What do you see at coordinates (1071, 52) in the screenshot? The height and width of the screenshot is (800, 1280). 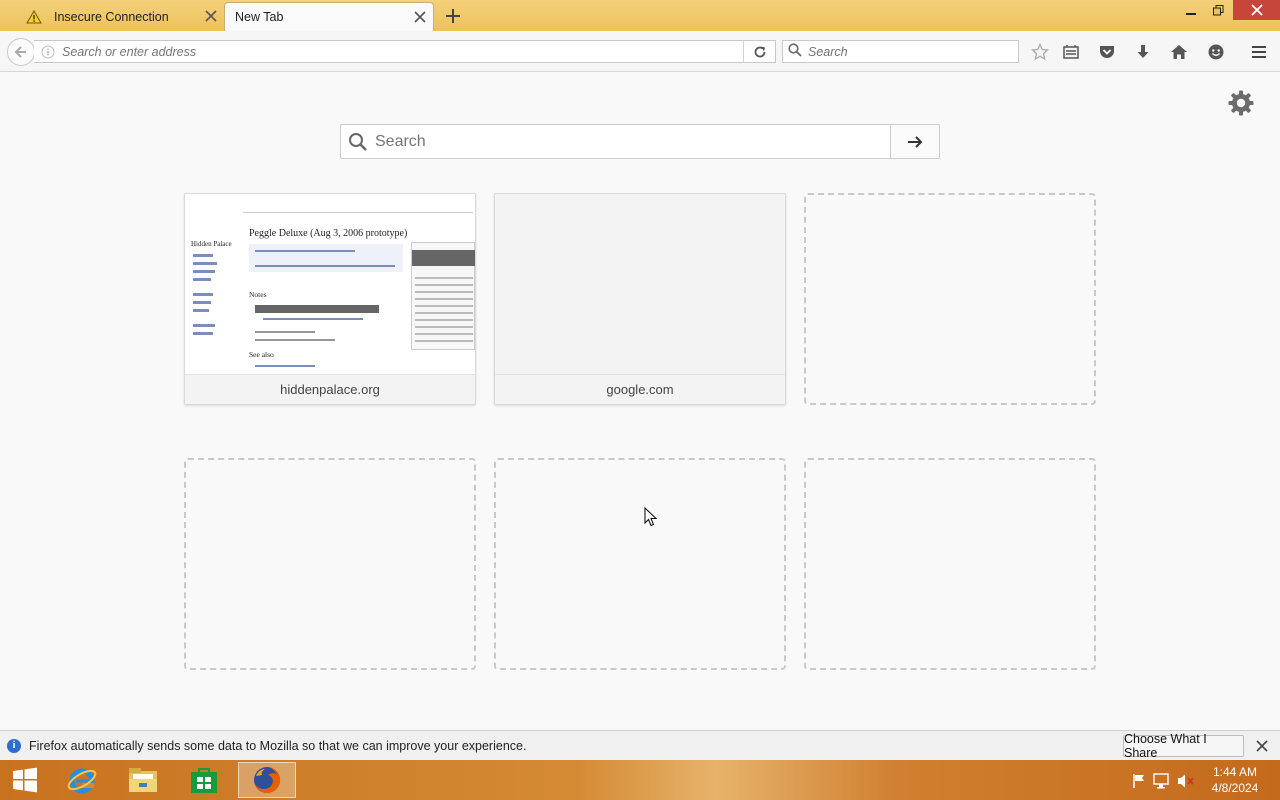 I see `reading-list-icon` at bounding box center [1071, 52].